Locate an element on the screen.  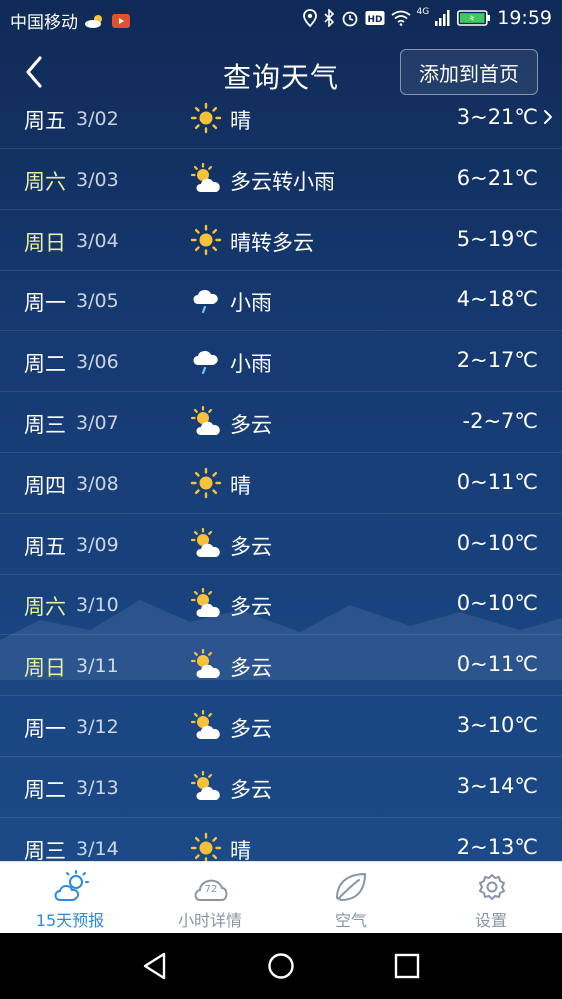
alarm-icon is located at coordinates (349, 19).